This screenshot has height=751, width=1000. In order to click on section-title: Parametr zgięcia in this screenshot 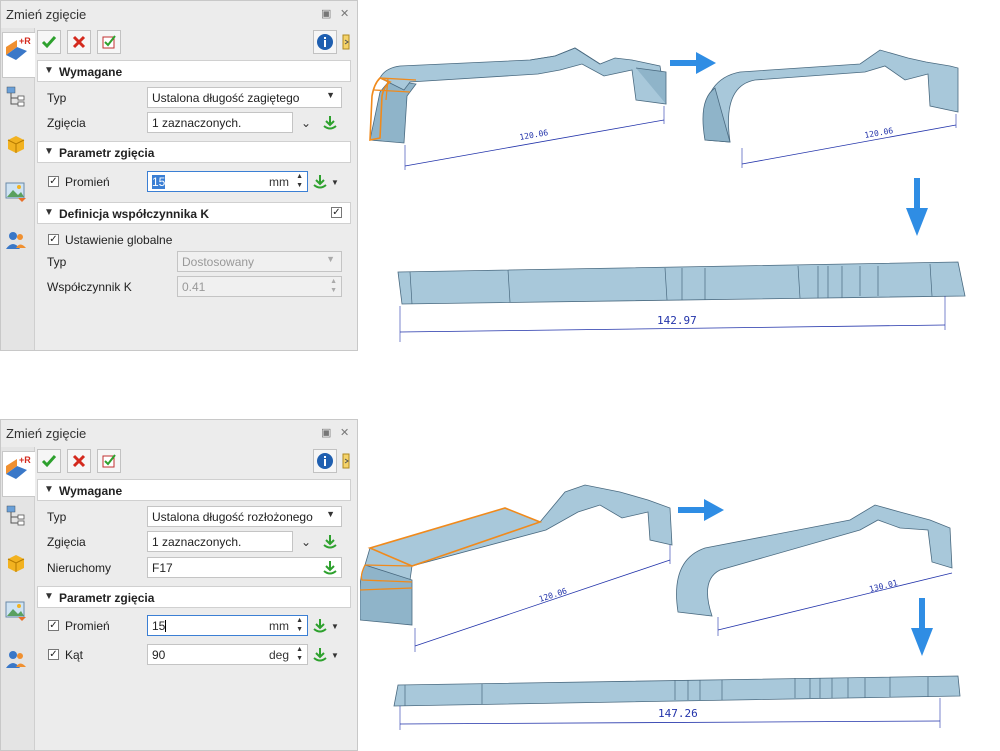, I will do `click(107, 598)`.